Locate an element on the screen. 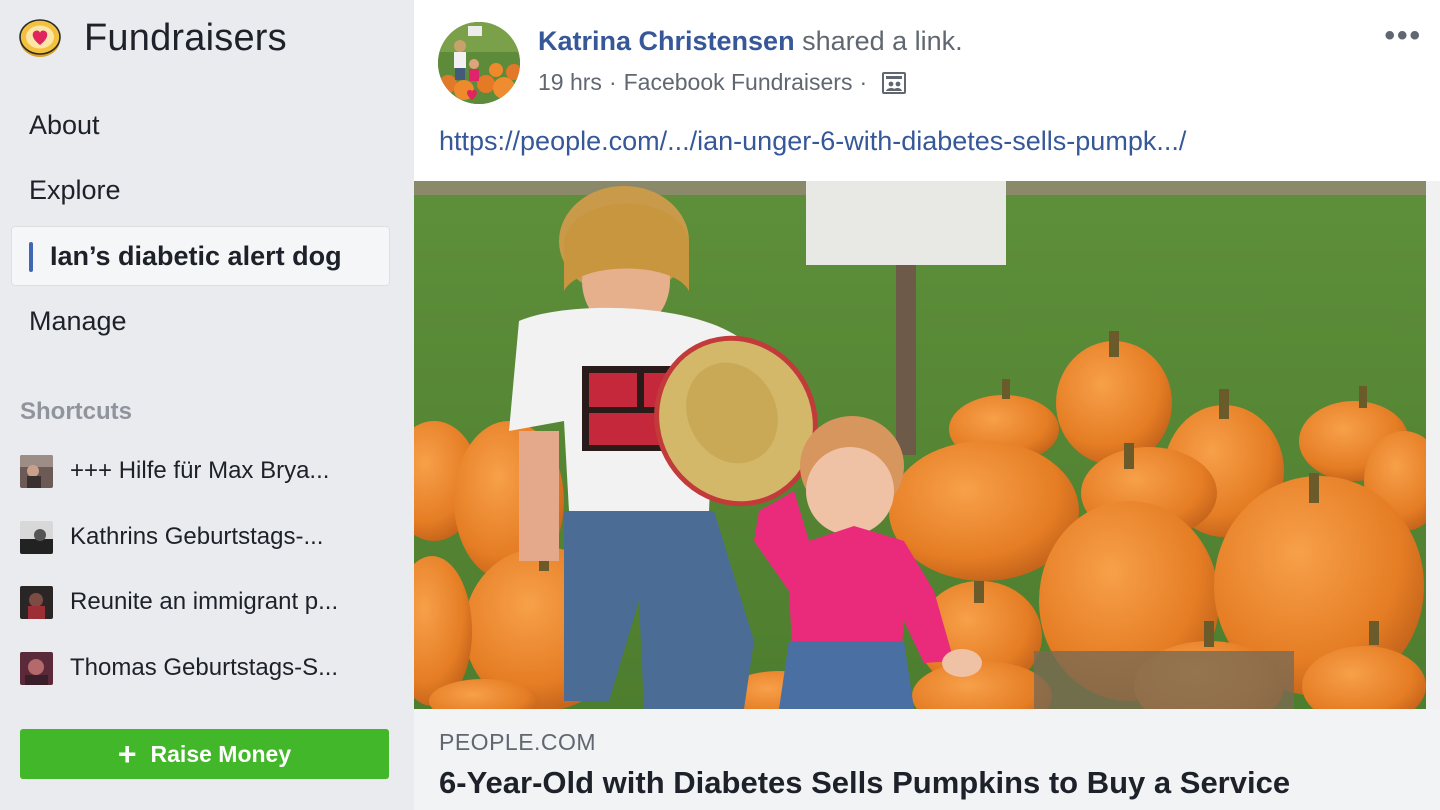  nav-item-ians-diabetic-alert-dog: Ian’s diabetic alert dog is located at coordinates (200, 256).